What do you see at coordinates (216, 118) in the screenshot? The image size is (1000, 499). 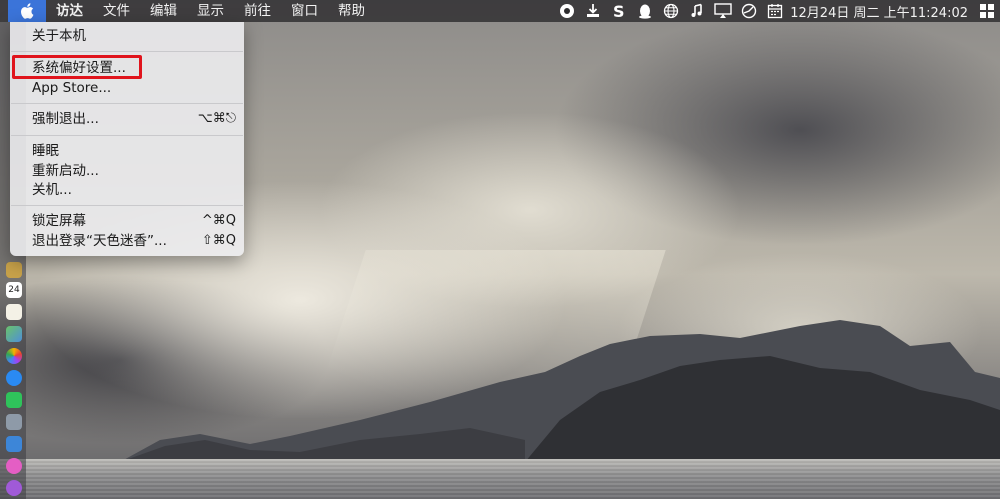 I see `menu-item-shortcut: ⌥⌘⎋` at bounding box center [216, 118].